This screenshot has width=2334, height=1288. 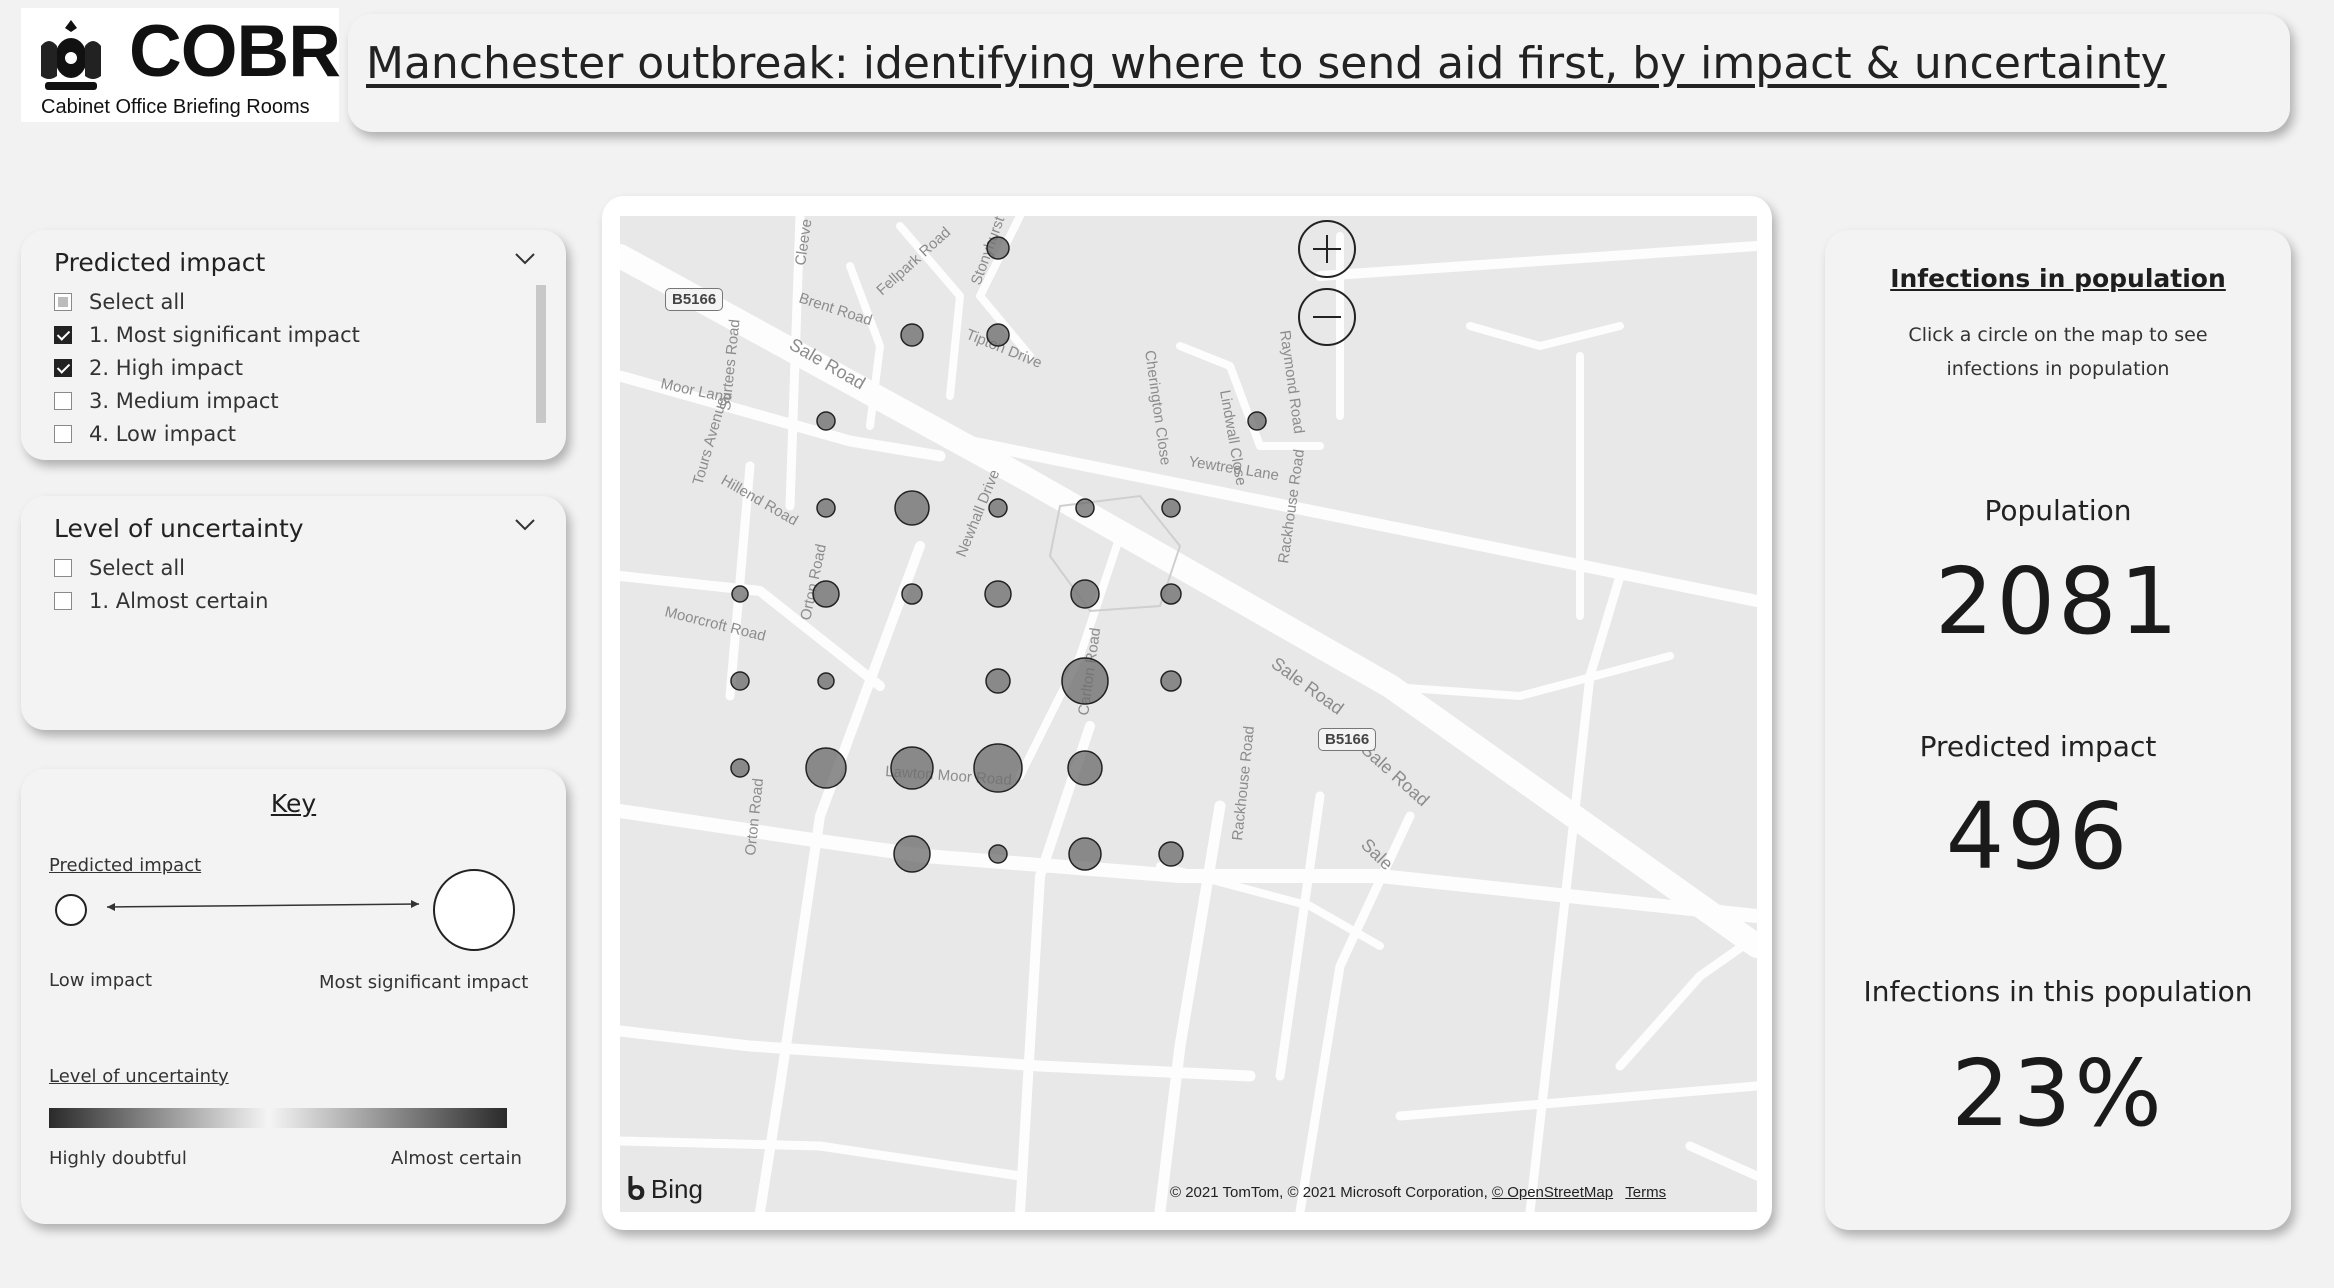 I want to click on key-impact-low-label: Low impact, so click(x=101, y=980).